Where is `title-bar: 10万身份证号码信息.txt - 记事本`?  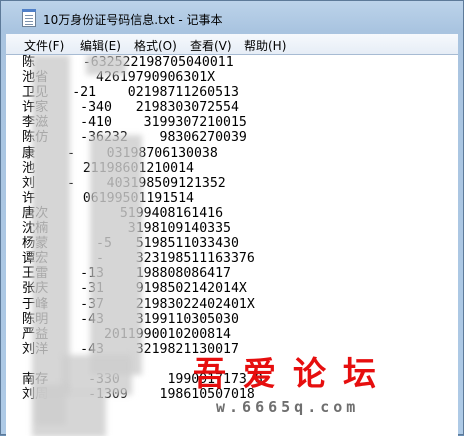
title-bar: 10万身份证号码信息.txt - 记事本 is located at coordinates (232, 17).